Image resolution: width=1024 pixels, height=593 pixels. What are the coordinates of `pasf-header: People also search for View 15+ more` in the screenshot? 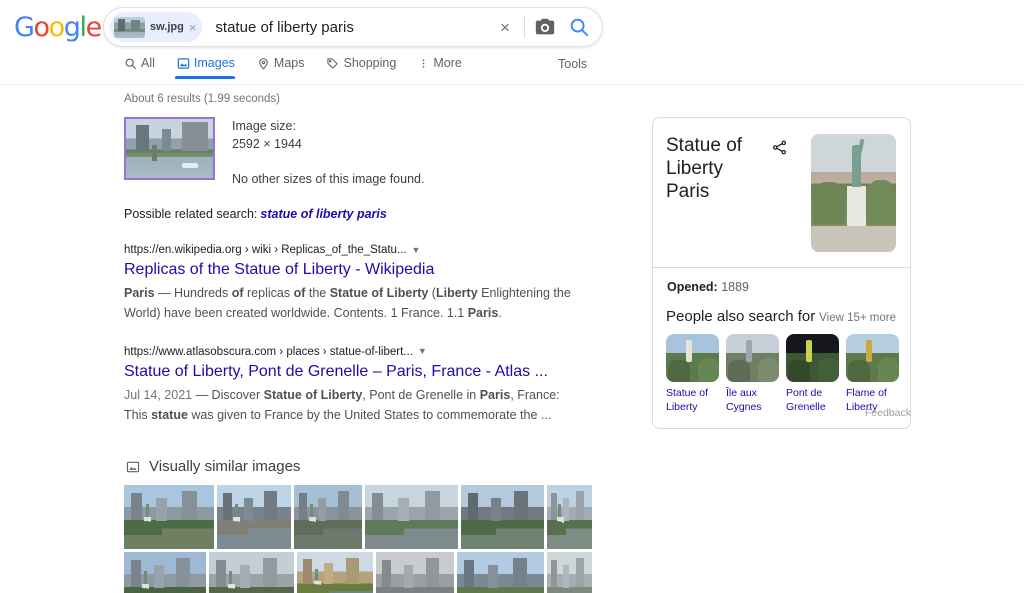 It's located at (781, 316).